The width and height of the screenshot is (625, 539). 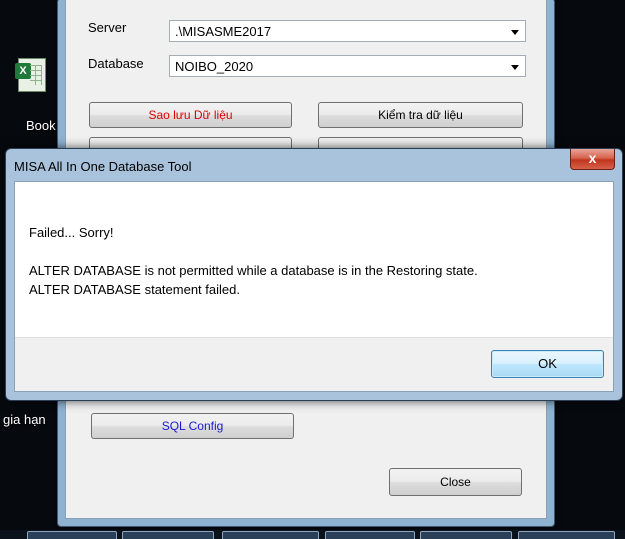 What do you see at coordinates (455, 482) in the screenshot?
I see `close-button: Close` at bounding box center [455, 482].